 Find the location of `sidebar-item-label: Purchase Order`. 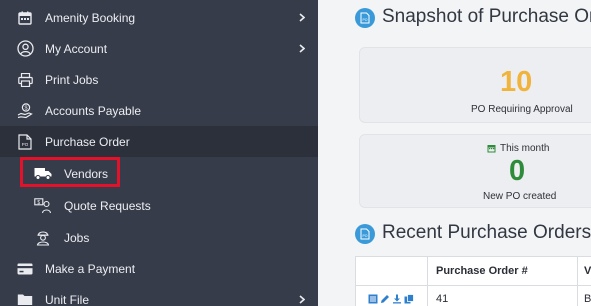

sidebar-item-label: Purchase Order is located at coordinates (87, 141).